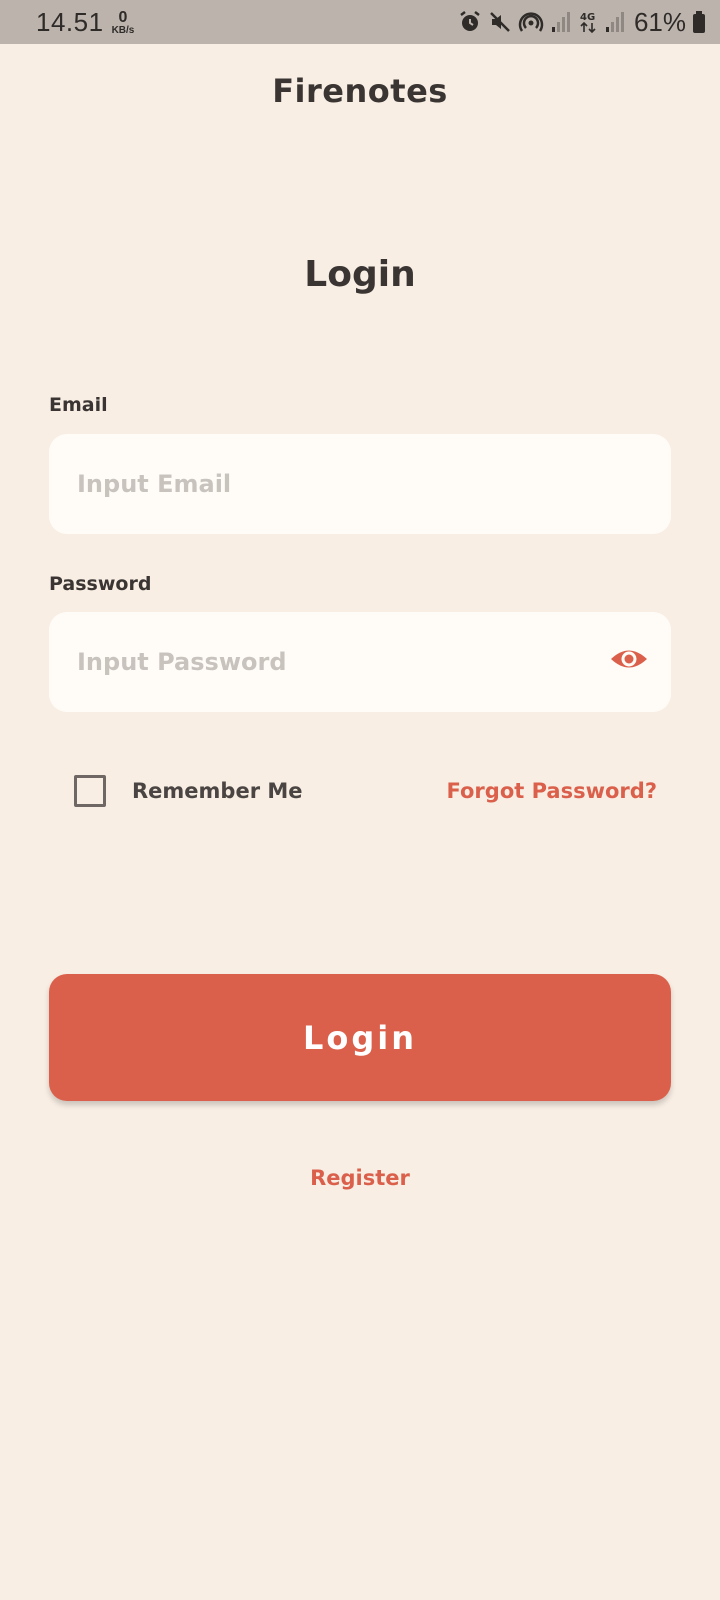  What do you see at coordinates (360, 22) in the screenshot?
I see `status-bar: 14.51 0 KB/s 4G 61%` at bounding box center [360, 22].